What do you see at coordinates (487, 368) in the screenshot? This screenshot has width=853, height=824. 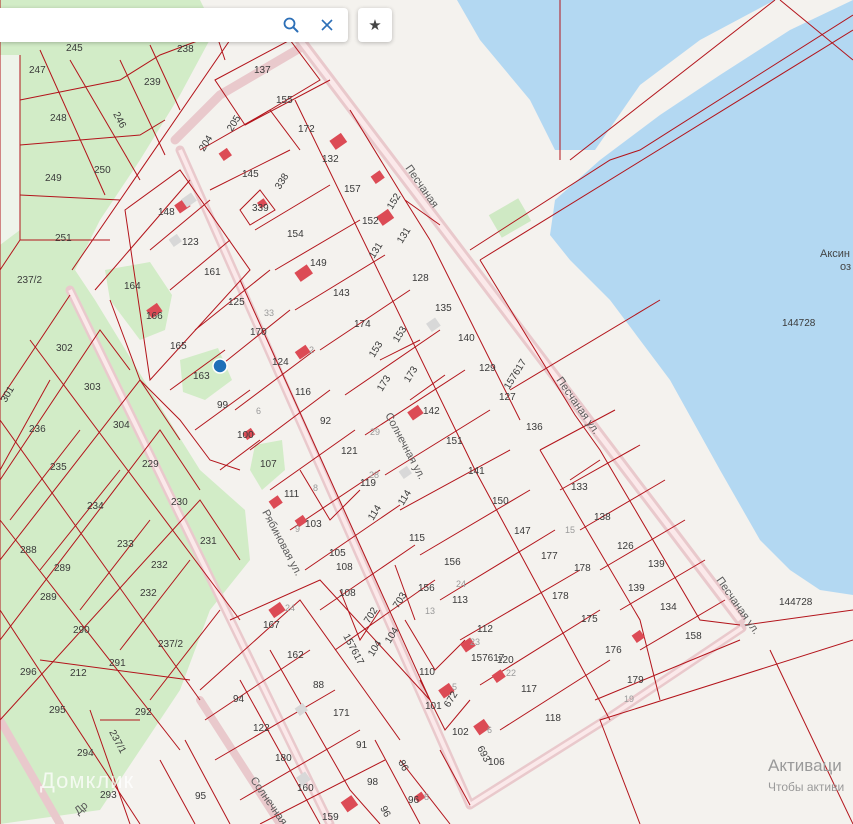 I see `parcel-label: 129` at bounding box center [487, 368].